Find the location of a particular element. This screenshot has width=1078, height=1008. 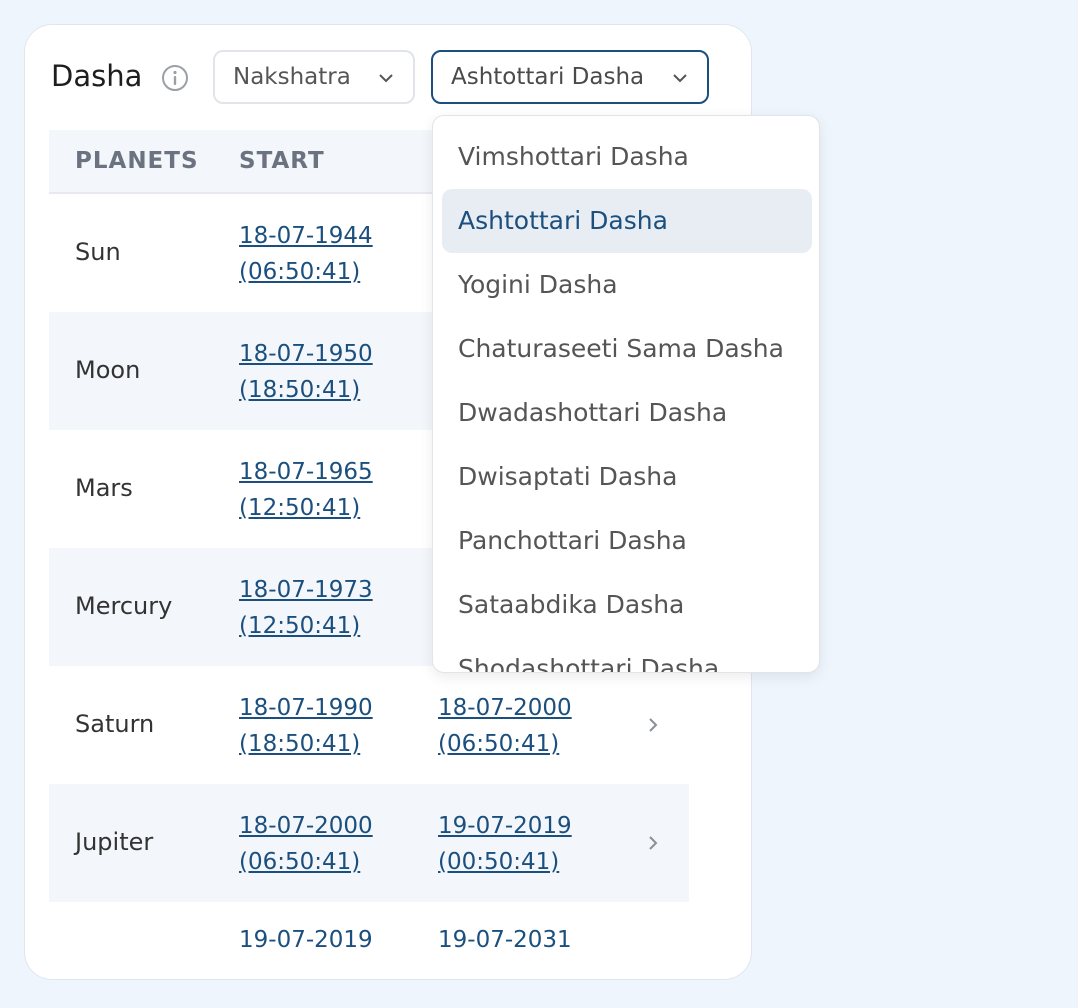

column-header-planets: PLANETS is located at coordinates (137, 161).